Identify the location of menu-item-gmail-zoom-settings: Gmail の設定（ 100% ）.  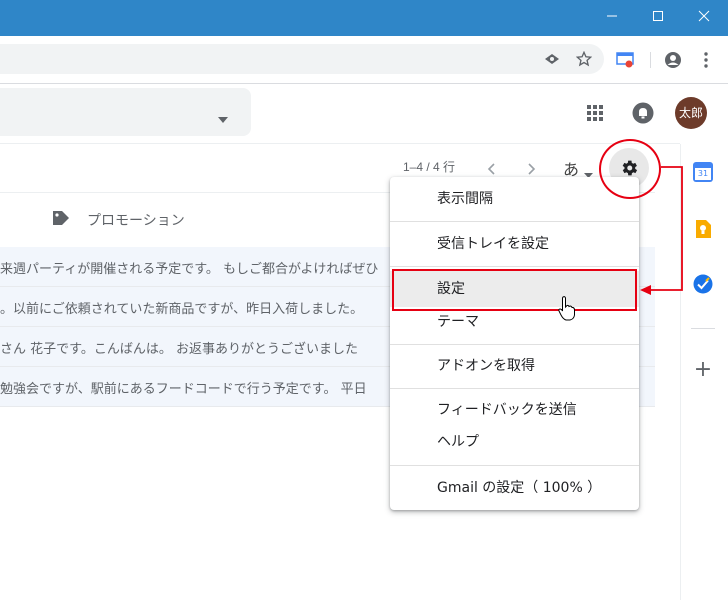
(514, 488).